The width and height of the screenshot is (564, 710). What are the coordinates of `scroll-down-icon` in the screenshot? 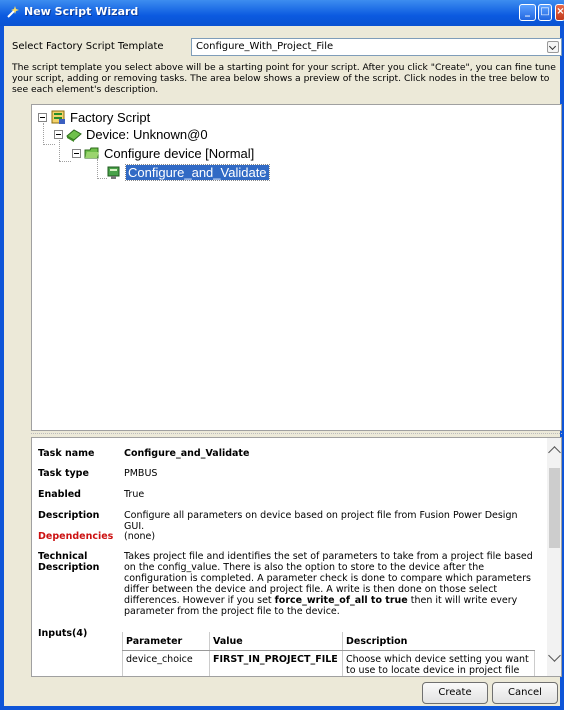 It's located at (554, 655).